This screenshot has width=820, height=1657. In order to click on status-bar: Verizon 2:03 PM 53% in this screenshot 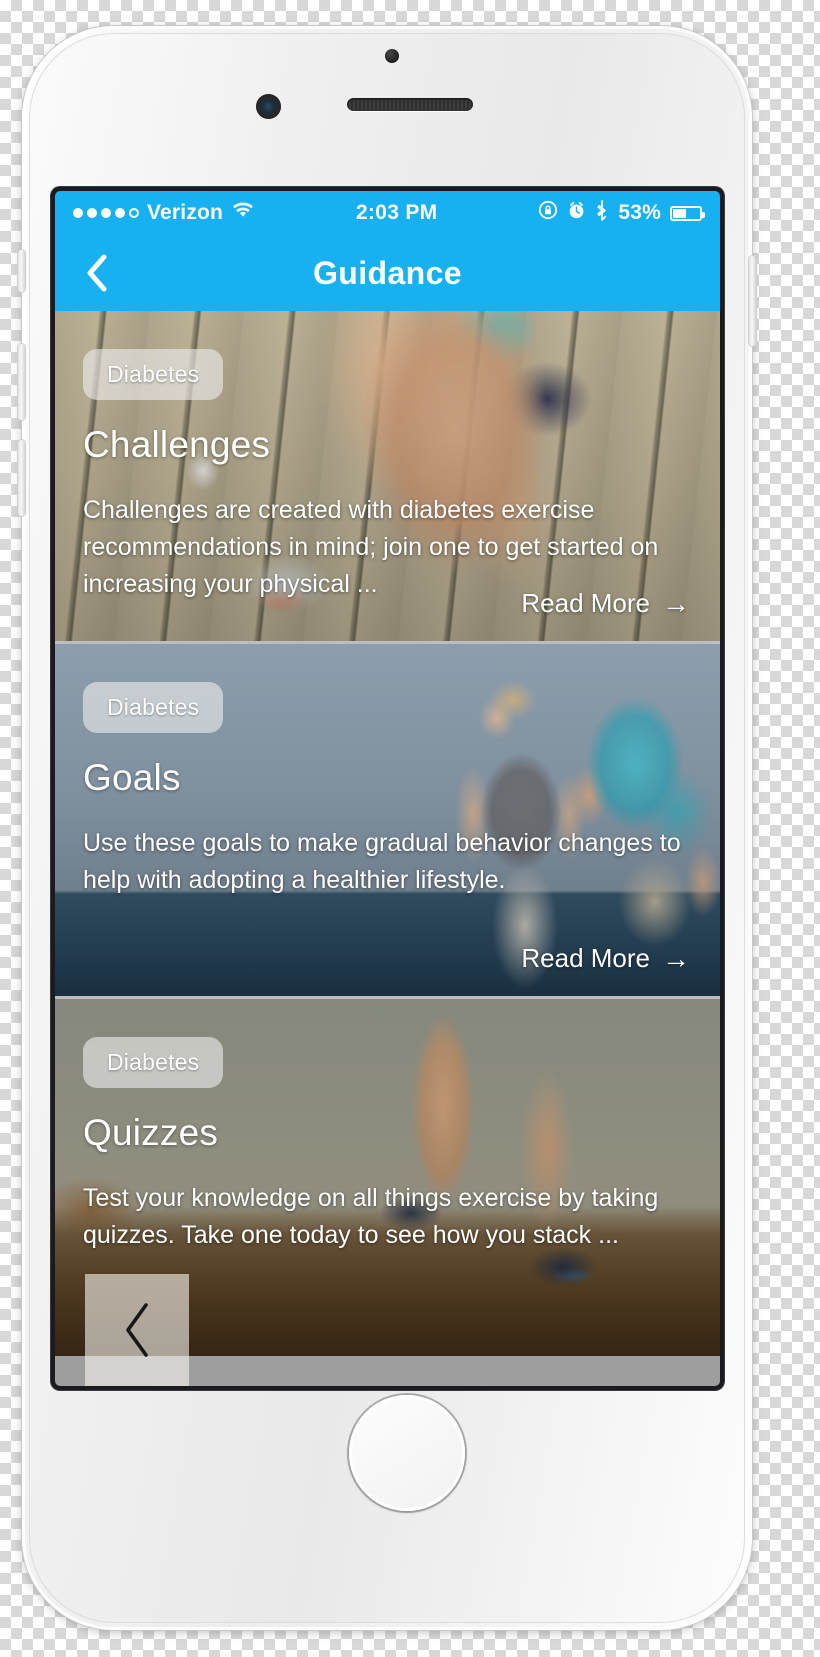, I will do `click(387, 213)`.